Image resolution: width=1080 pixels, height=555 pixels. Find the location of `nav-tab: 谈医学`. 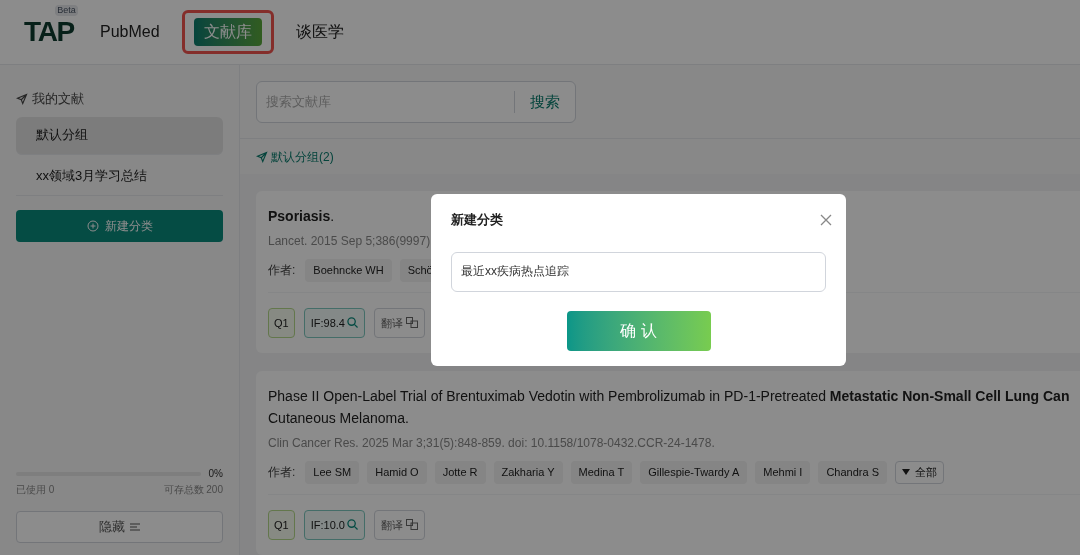

nav-tab: 谈医学 is located at coordinates (319, 32).